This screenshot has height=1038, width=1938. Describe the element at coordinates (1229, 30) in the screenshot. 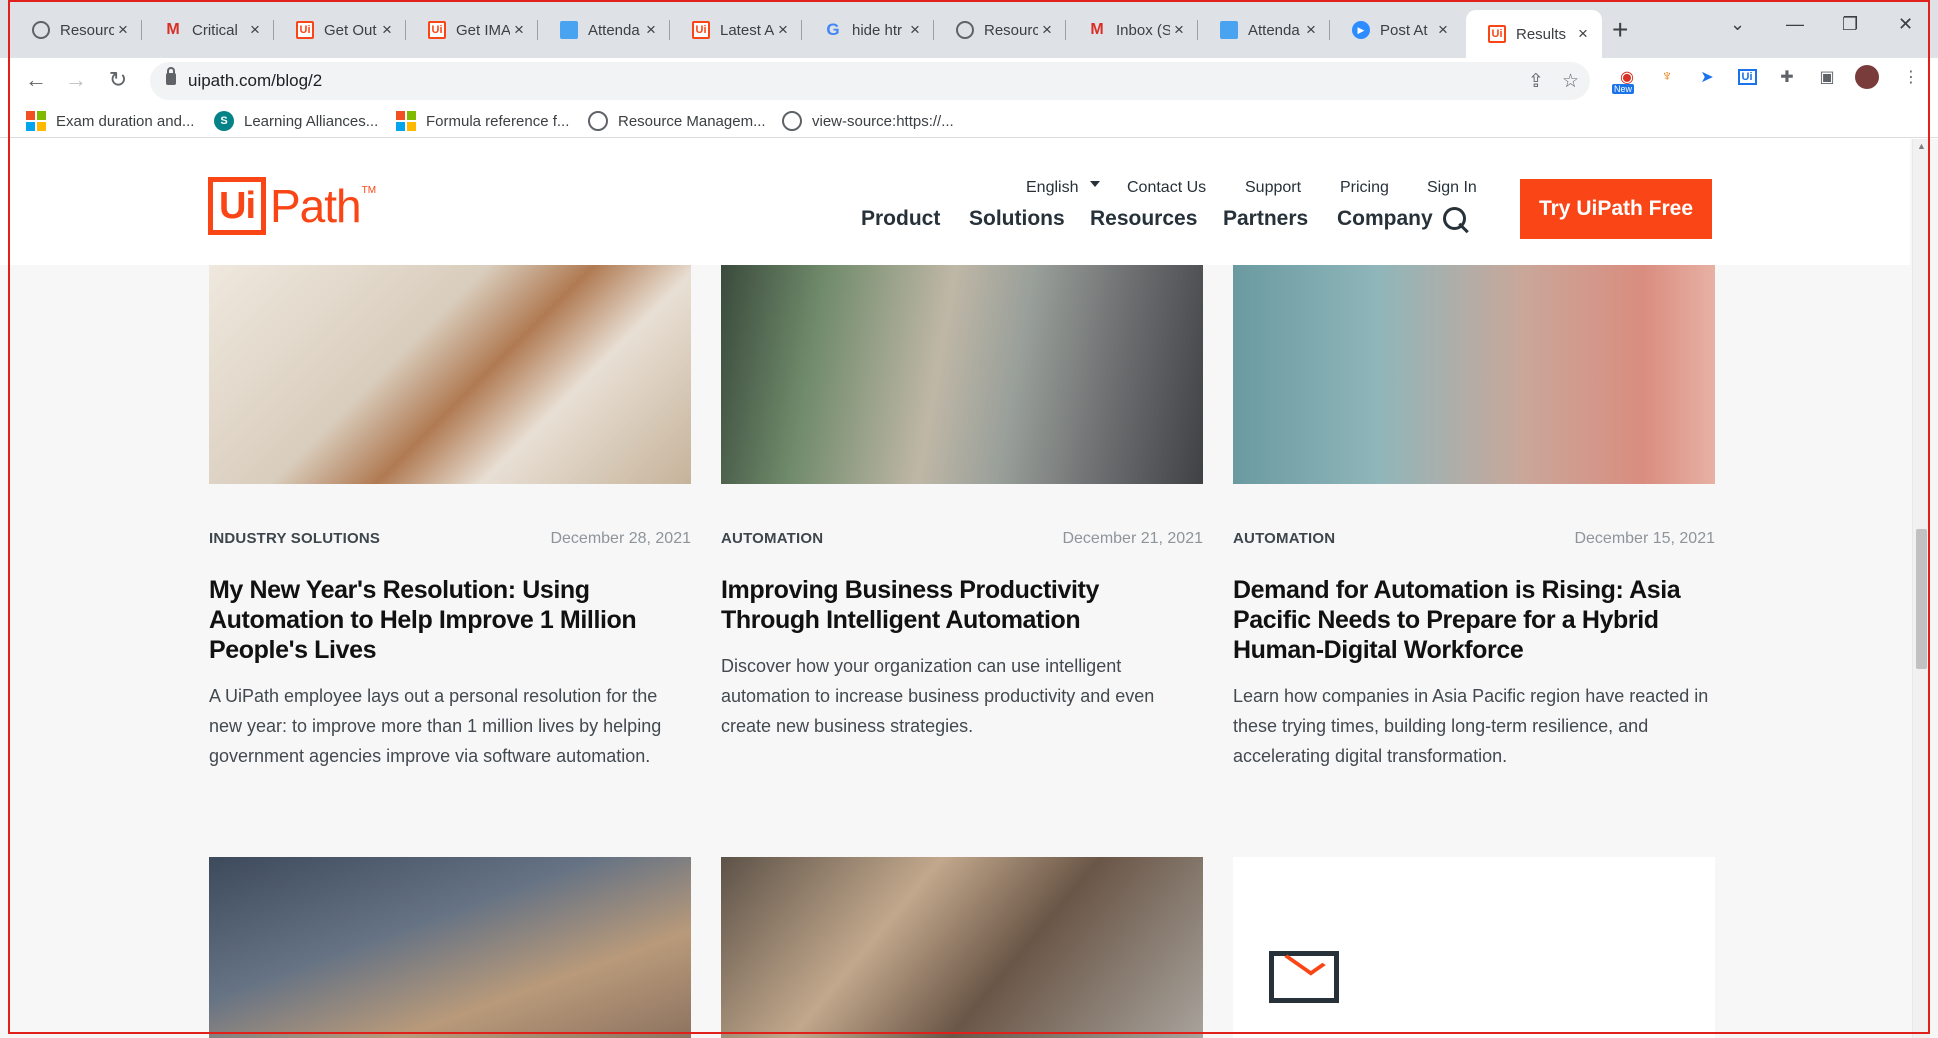

I see `doc-icon` at that location.